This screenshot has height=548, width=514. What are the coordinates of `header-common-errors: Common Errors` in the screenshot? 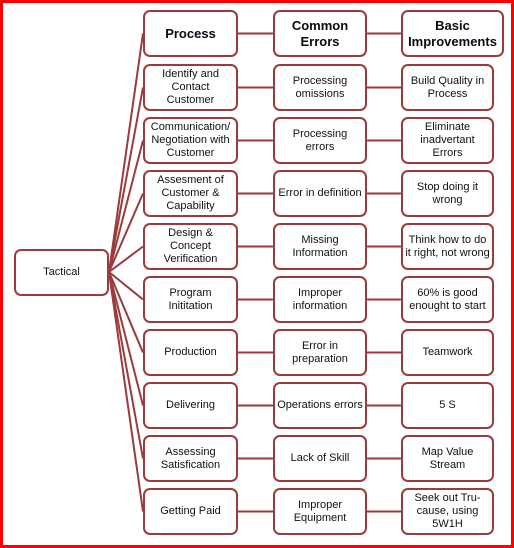 It's located at (320, 33).